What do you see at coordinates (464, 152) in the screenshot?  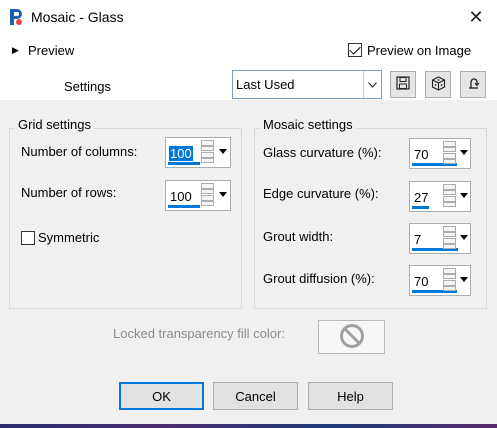 I see `glass-curvature-dropdown-button` at bounding box center [464, 152].